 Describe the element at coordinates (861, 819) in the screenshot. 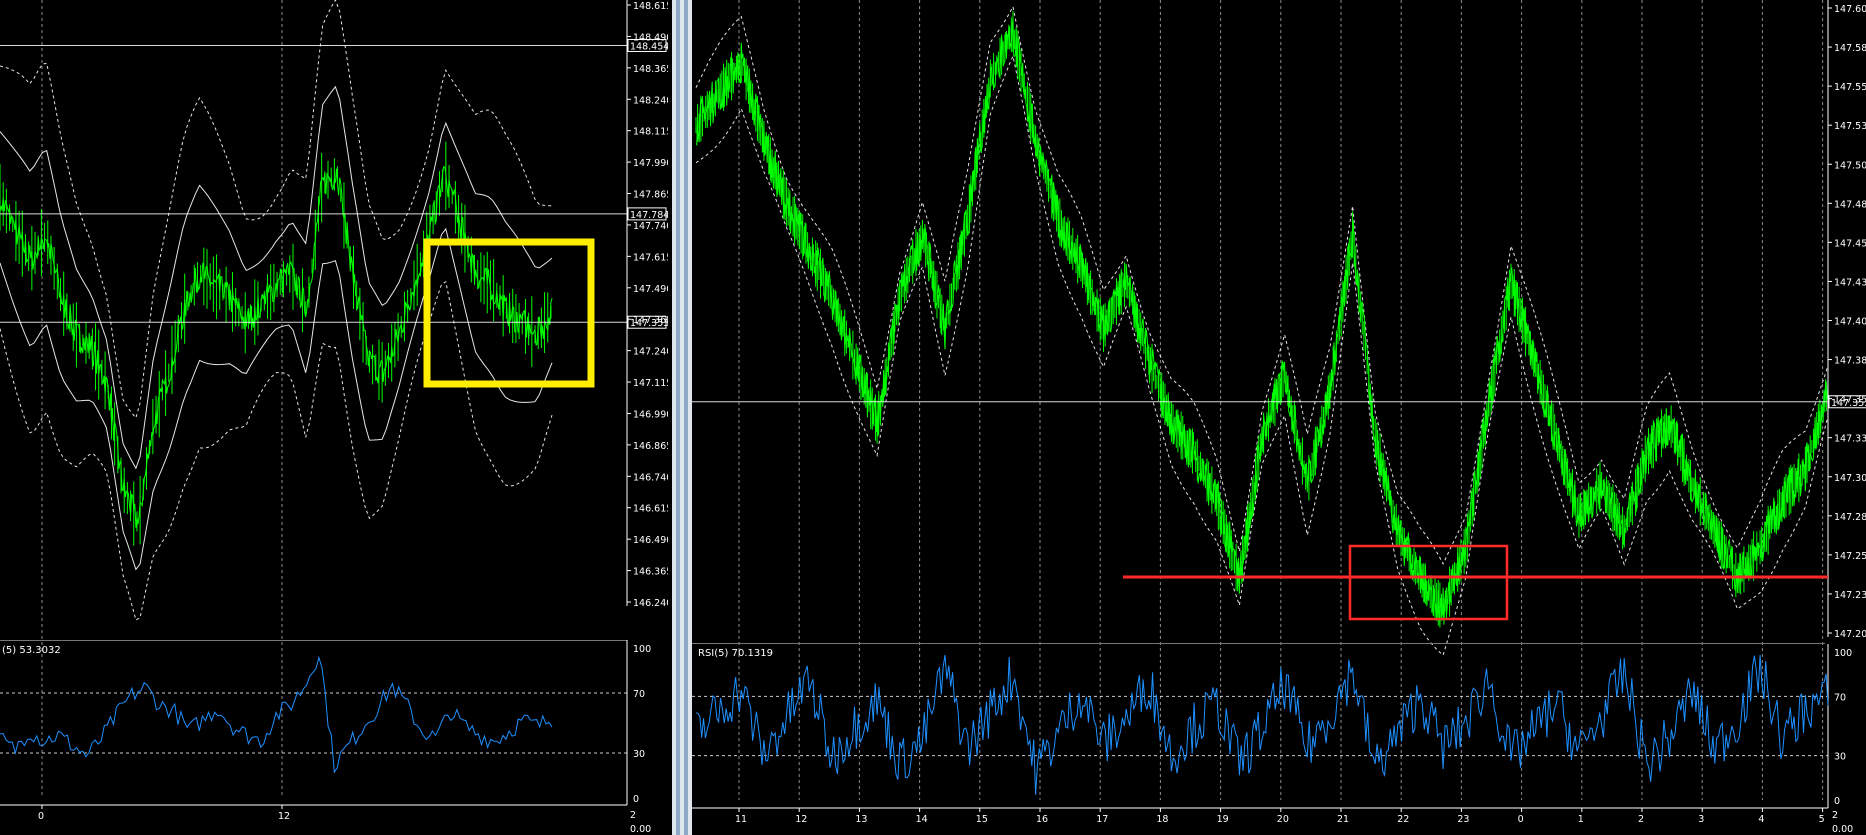

I see `time-tick-label: 13` at that location.